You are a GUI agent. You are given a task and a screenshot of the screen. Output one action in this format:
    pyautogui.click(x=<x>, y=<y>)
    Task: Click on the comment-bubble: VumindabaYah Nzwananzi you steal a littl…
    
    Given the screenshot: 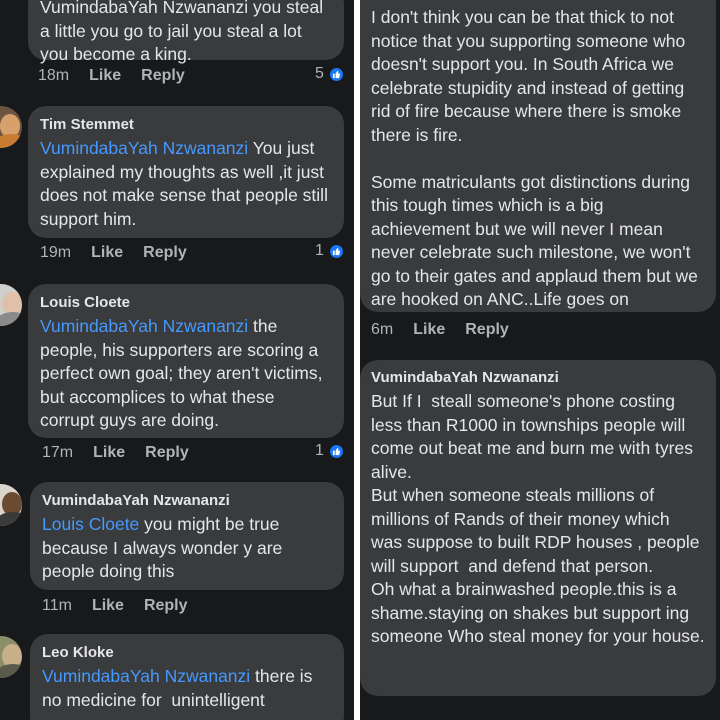 What is the action you would take?
    pyautogui.click(x=186, y=32)
    